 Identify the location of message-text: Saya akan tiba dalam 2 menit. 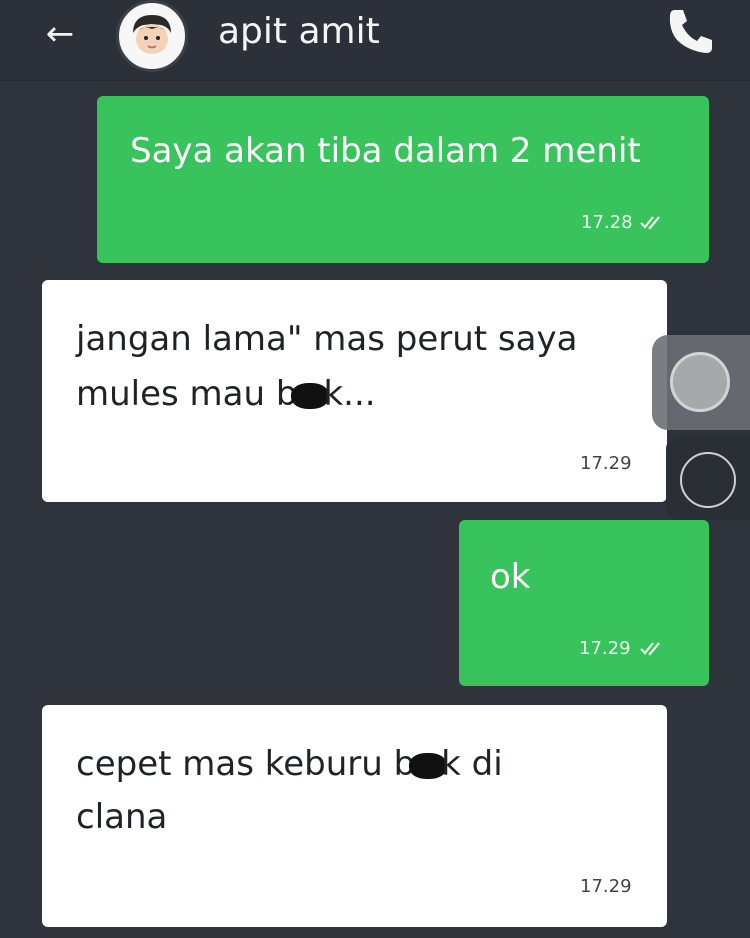
(385, 151).